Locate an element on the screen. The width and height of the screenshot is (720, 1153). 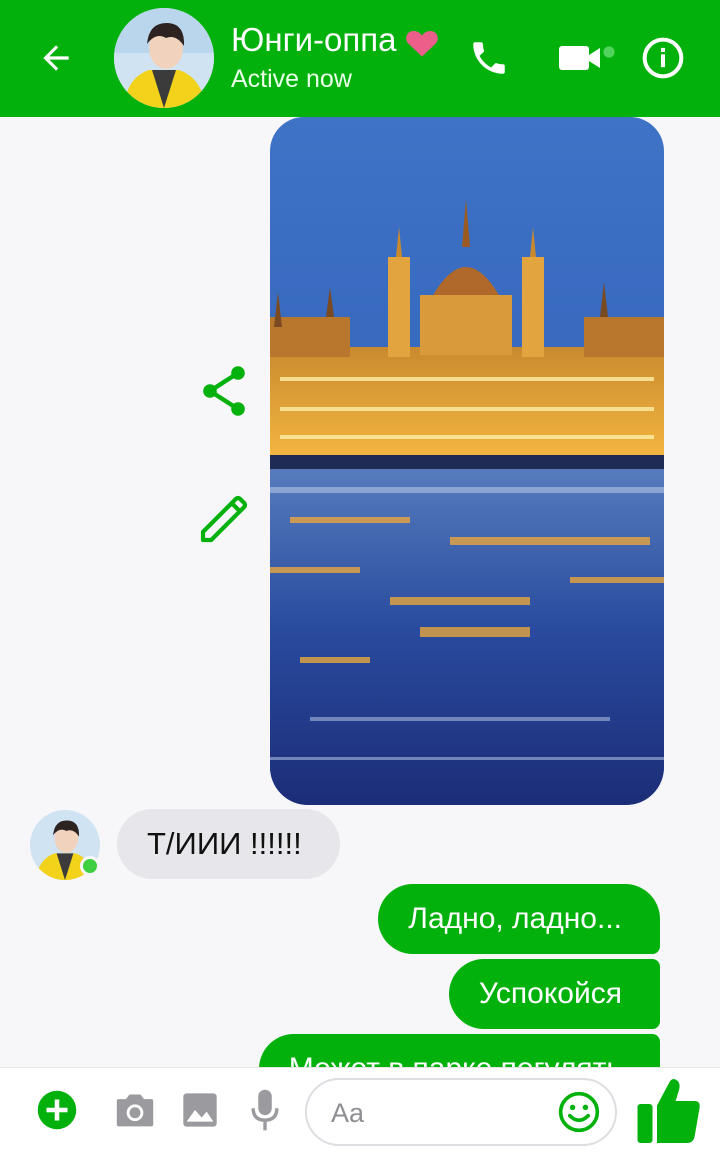
camera-icon is located at coordinates (135, 1110).